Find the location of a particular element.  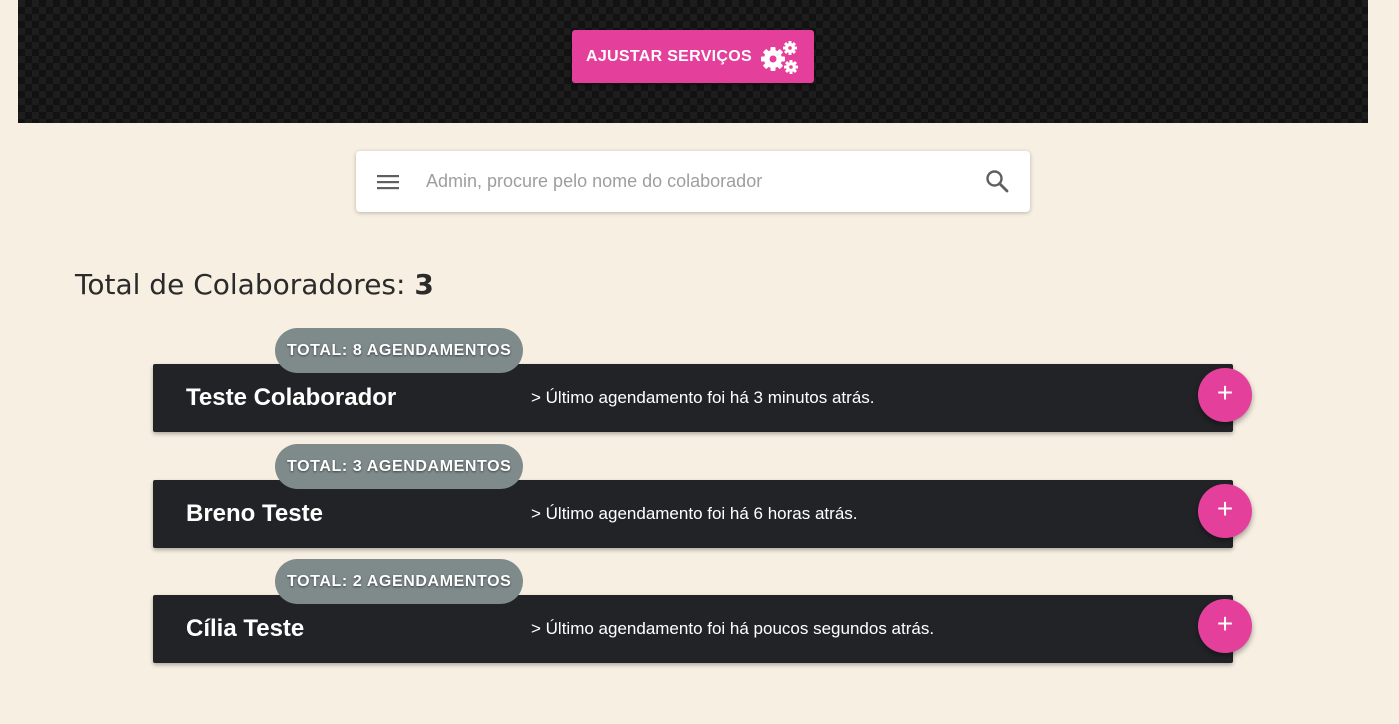

total-collaborators-label: Total de Colaboradores: is located at coordinates (240, 284).